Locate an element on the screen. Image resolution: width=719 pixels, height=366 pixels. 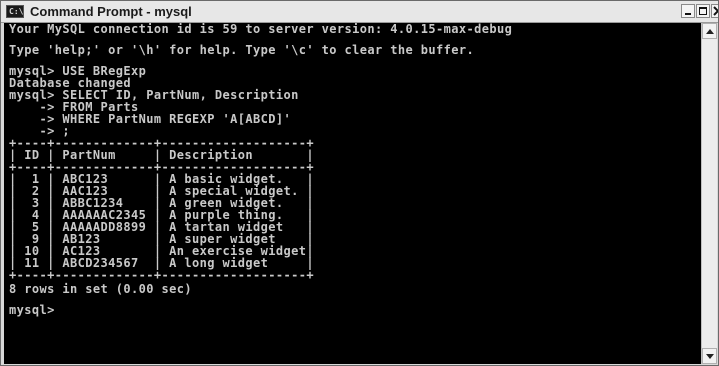
scroll-up-button is located at coordinates (709, 31).